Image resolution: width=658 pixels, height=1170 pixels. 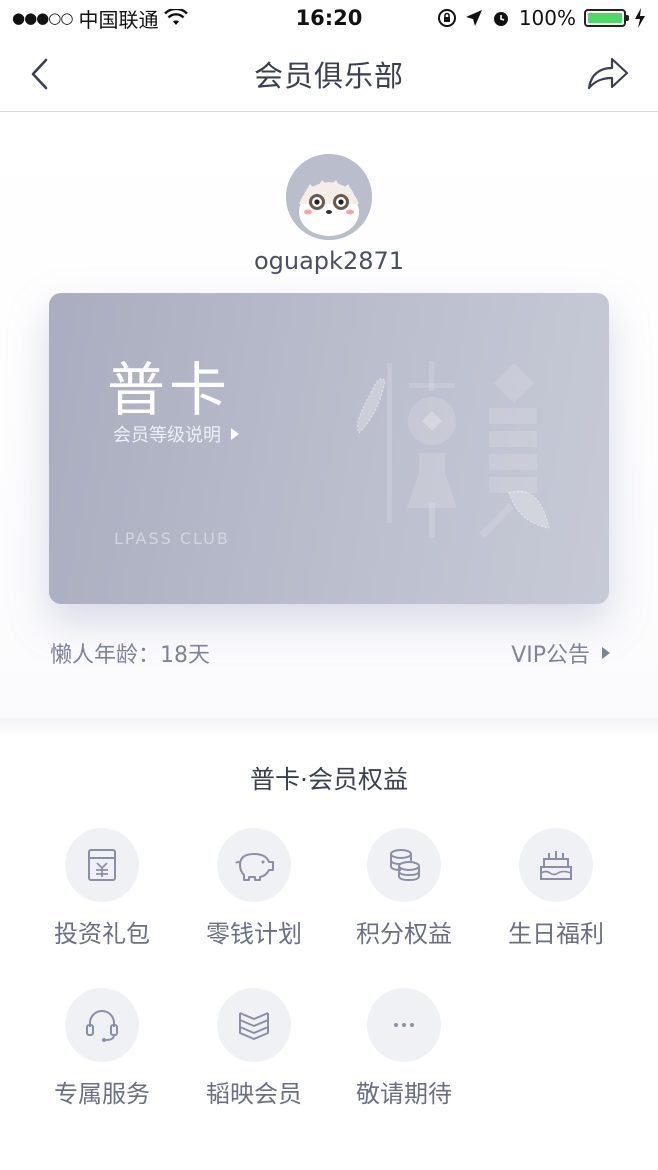 I want to click on location-arrow-icon, so click(x=473, y=18).